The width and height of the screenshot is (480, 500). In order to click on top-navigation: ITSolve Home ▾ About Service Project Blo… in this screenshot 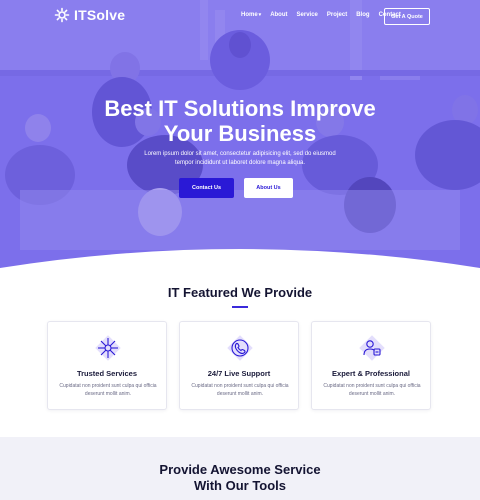, I will do `click(240, 17)`.